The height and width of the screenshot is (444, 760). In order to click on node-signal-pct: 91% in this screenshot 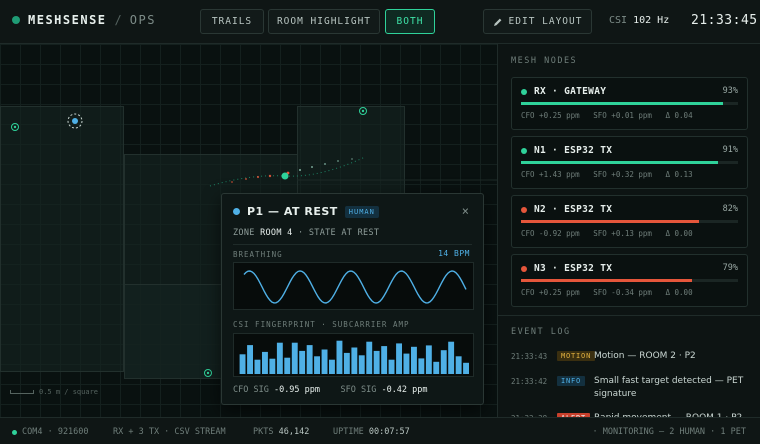, I will do `click(730, 150)`.